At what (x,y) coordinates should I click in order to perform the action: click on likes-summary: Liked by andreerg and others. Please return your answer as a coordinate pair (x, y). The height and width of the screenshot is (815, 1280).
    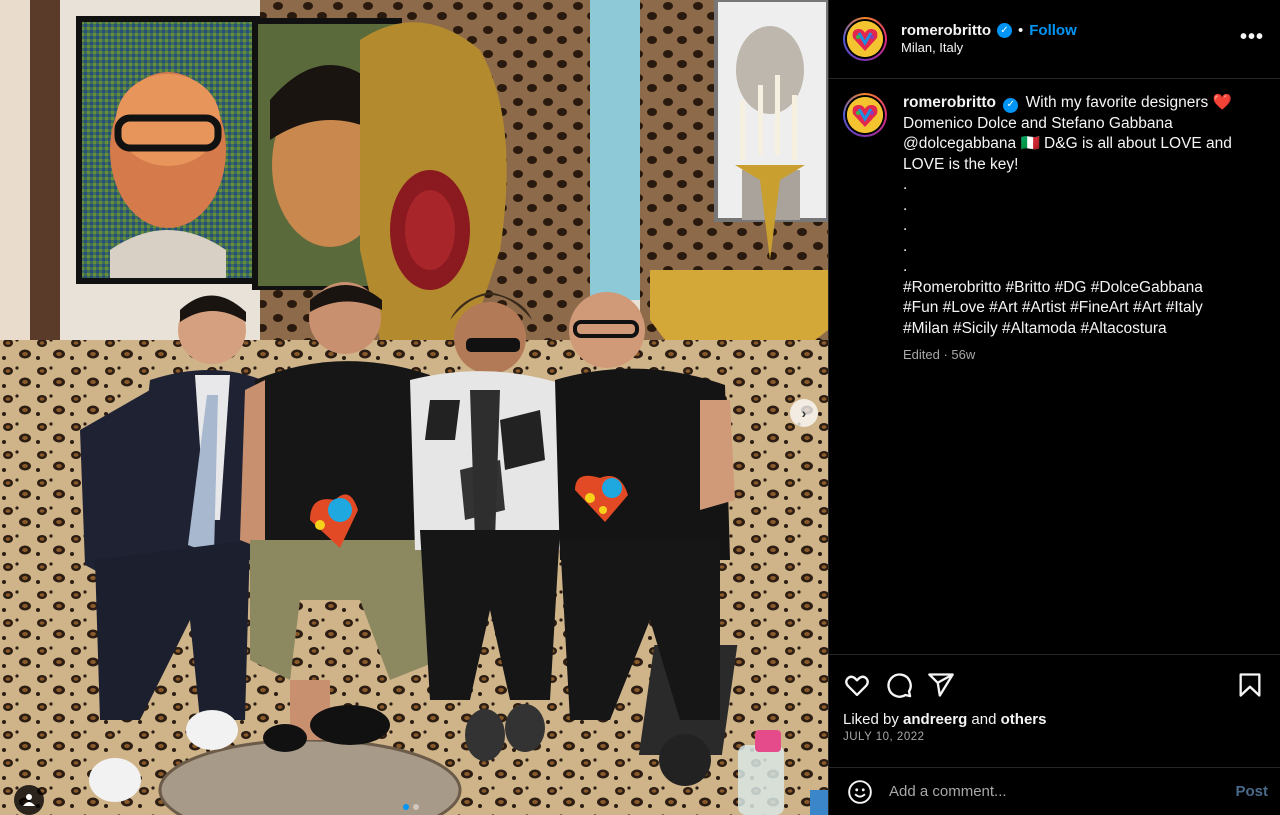
    Looking at the image, I should click on (945, 719).